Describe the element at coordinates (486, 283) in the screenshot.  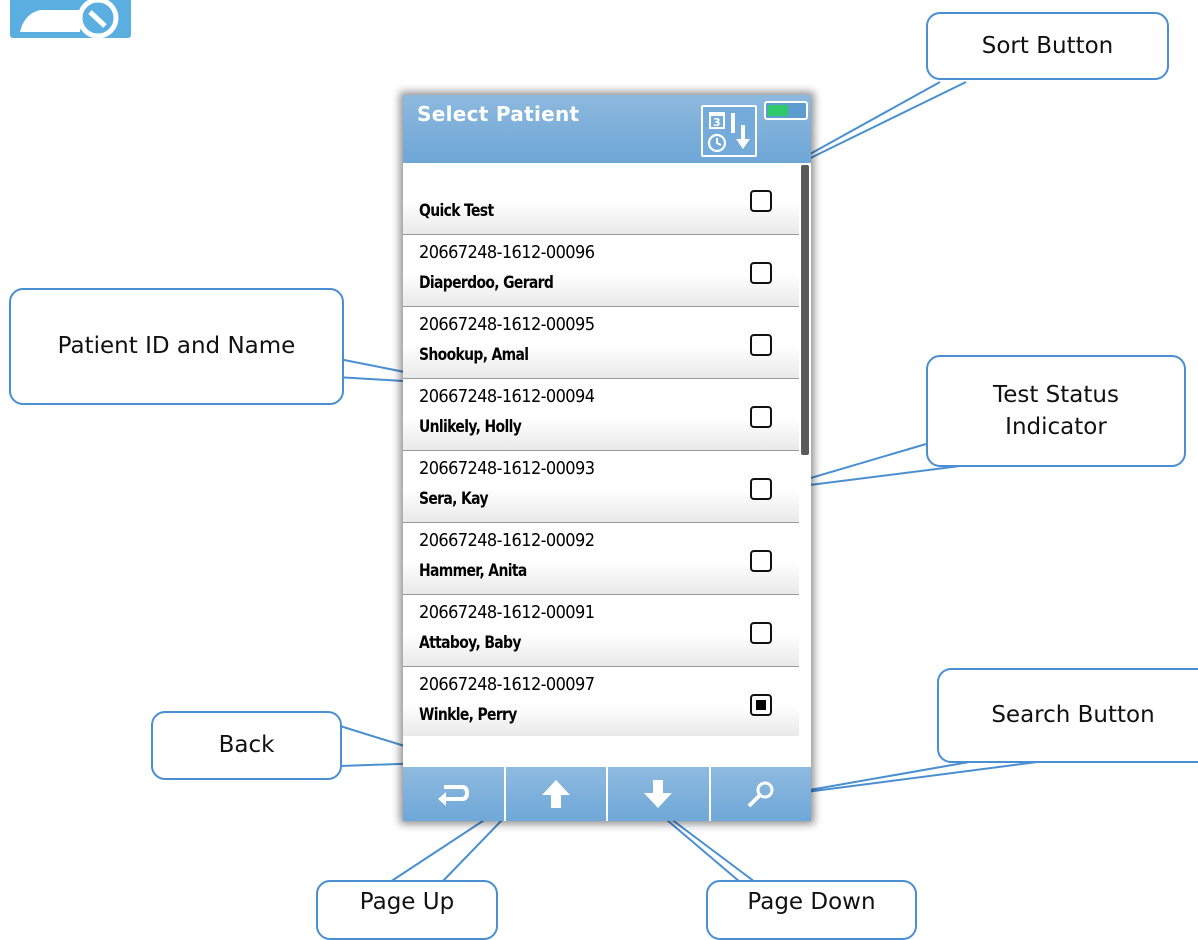
I see `patient-name: Diaperdoo, Gerard` at that location.